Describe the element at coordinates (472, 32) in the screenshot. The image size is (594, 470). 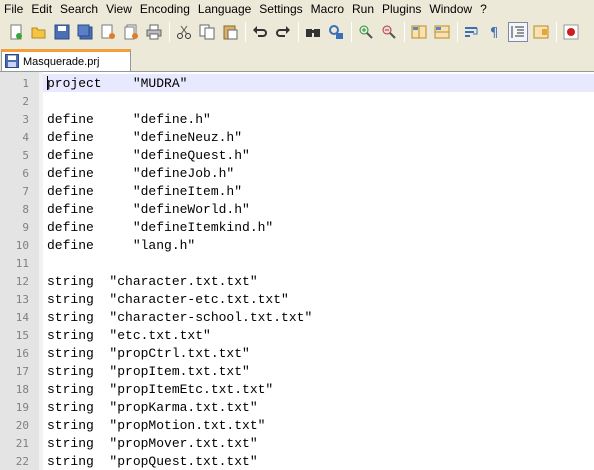
I see `word-wrap-icon` at that location.